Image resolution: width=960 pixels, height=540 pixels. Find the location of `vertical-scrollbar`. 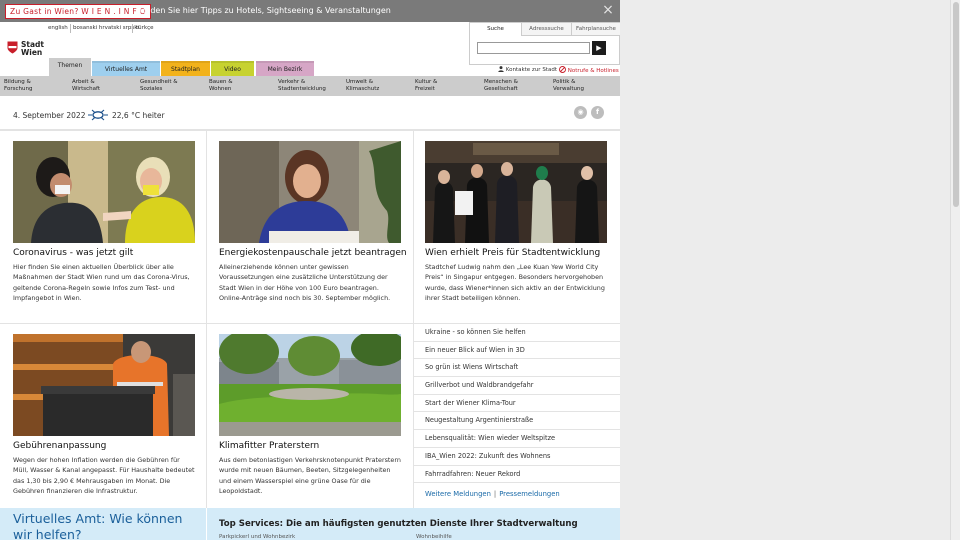

vertical-scrollbar is located at coordinates (955, 270).